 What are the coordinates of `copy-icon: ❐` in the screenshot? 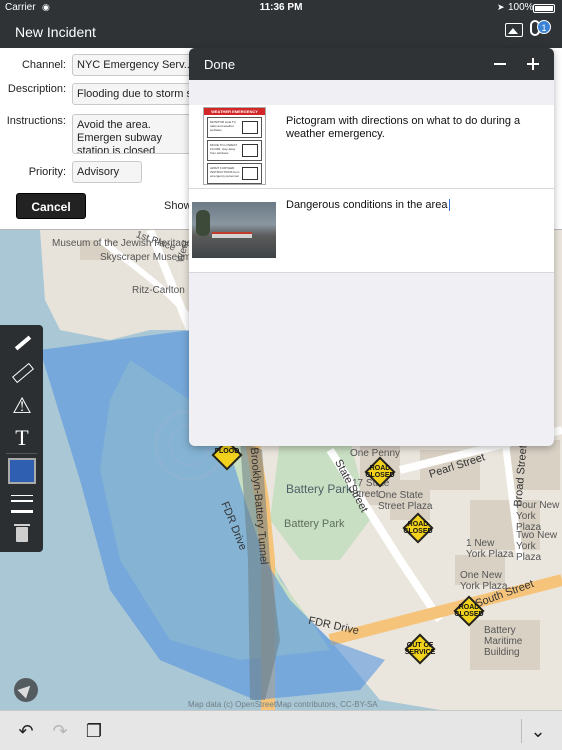 It's located at (94, 731).